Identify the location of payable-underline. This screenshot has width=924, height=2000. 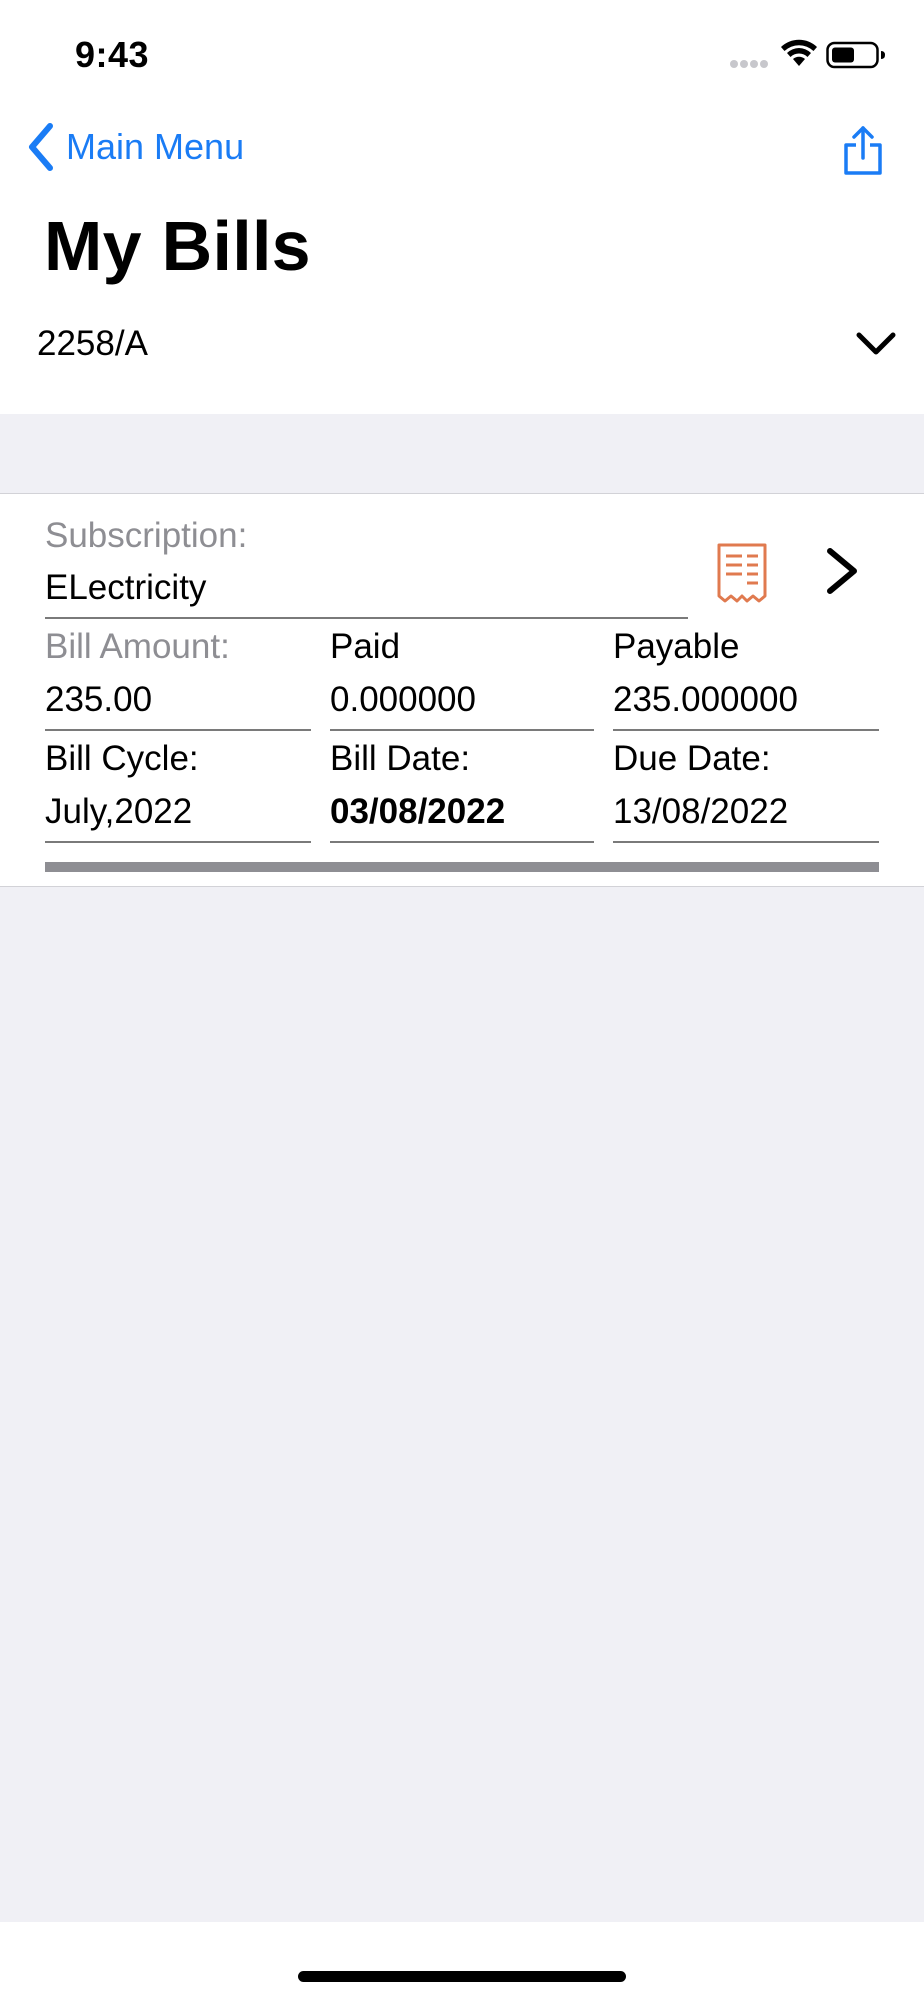
(746, 730).